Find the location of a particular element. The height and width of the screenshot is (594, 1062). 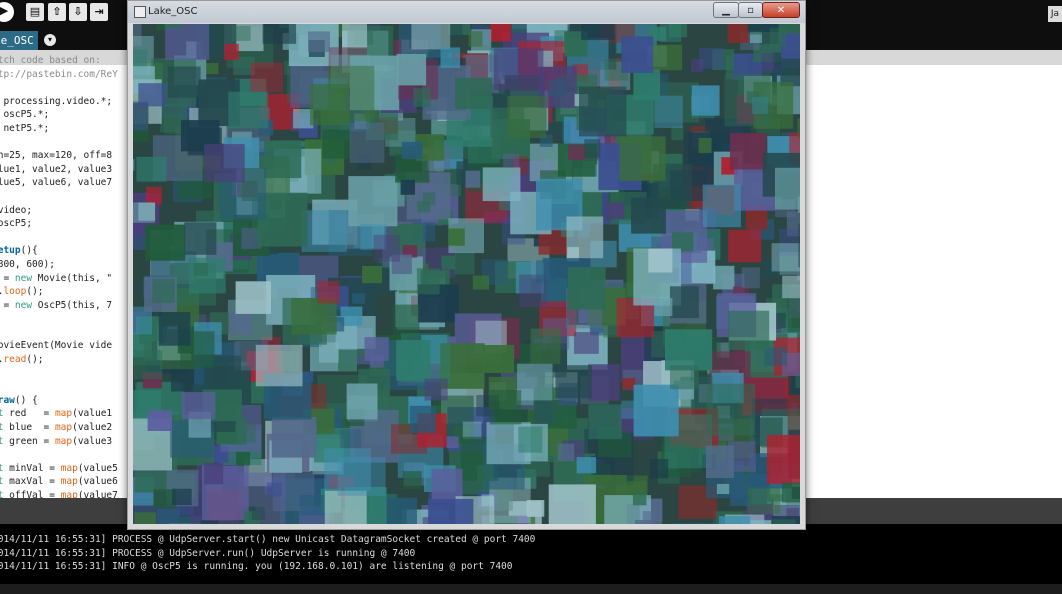

code-token: new is located at coordinates (23, 278).